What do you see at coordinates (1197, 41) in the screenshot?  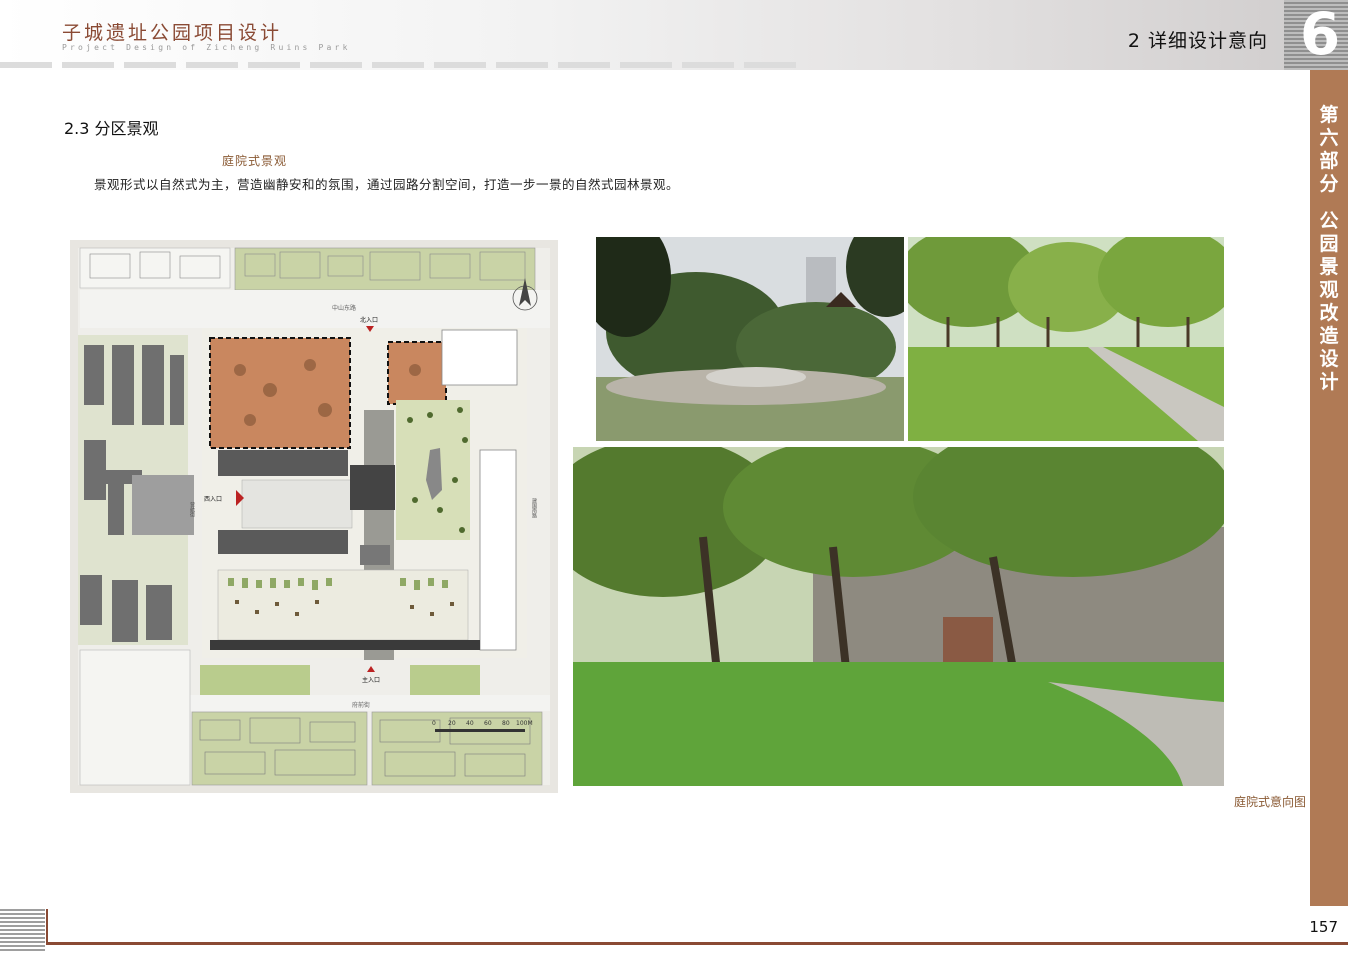 I see `section-title: 2 详细设计意向` at bounding box center [1197, 41].